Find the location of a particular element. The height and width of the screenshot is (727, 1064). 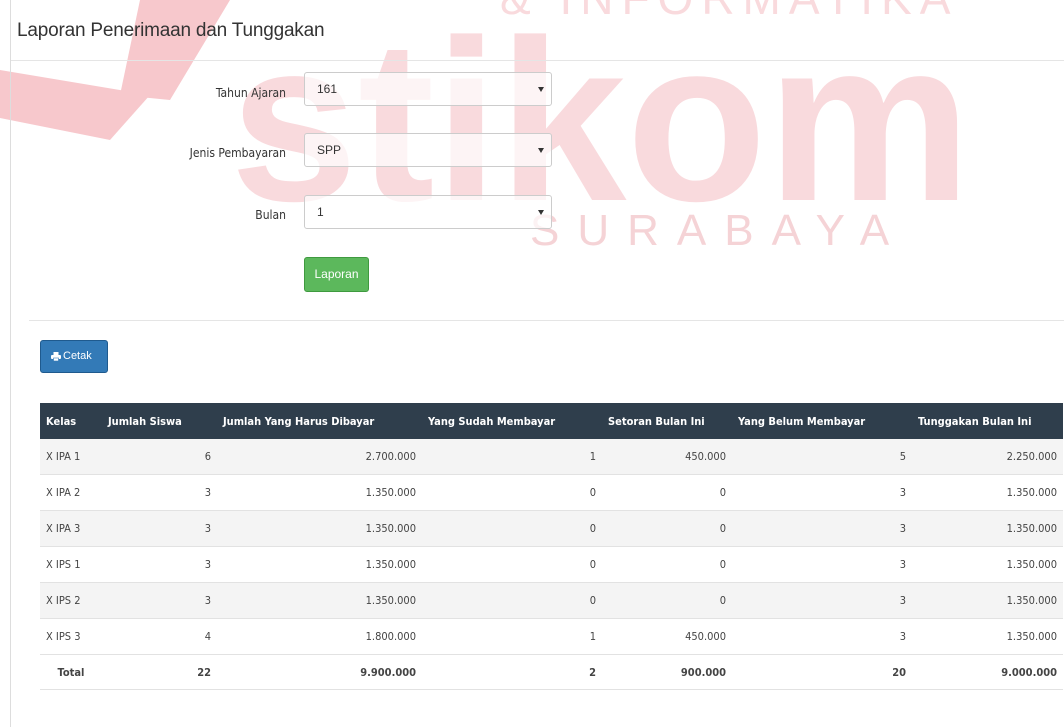

laporan-button: Laporan is located at coordinates (336, 274).